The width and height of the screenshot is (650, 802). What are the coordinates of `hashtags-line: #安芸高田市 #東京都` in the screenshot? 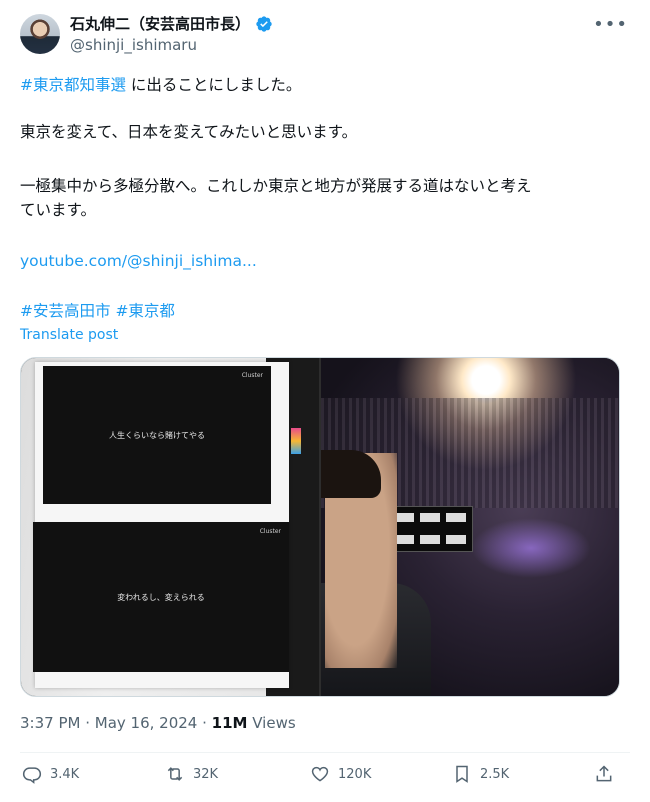 It's located at (325, 311).